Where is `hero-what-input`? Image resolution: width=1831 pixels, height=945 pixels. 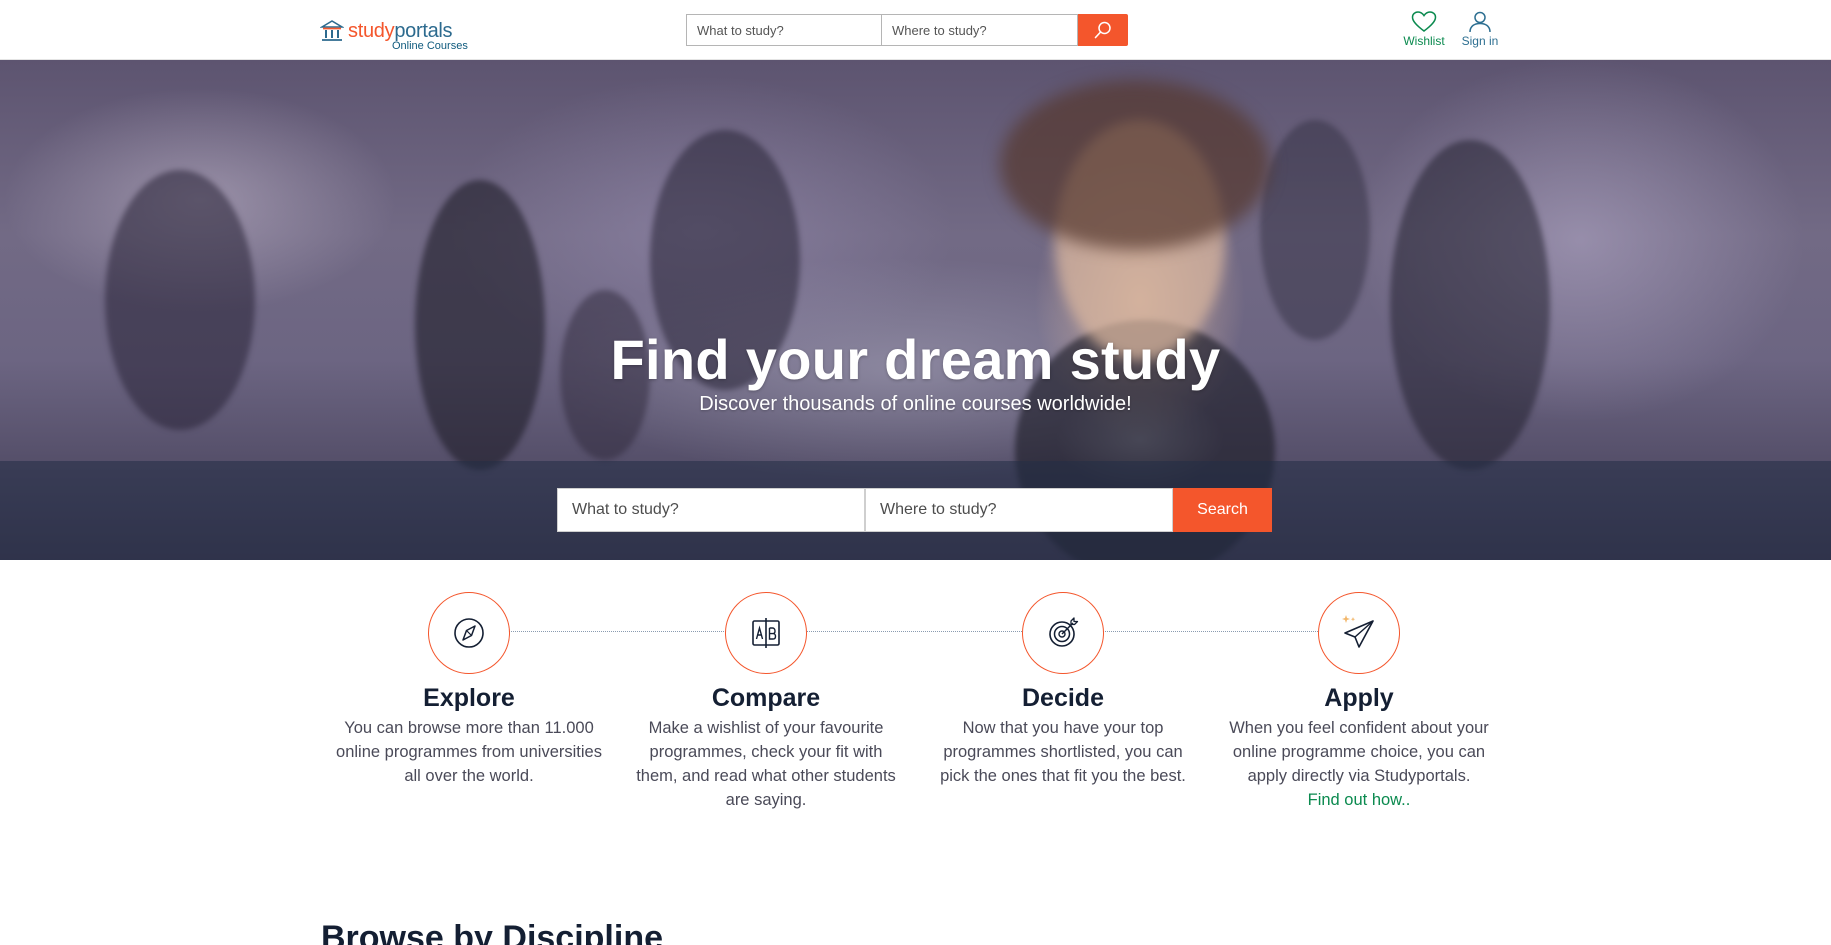
hero-what-input is located at coordinates (711, 510).